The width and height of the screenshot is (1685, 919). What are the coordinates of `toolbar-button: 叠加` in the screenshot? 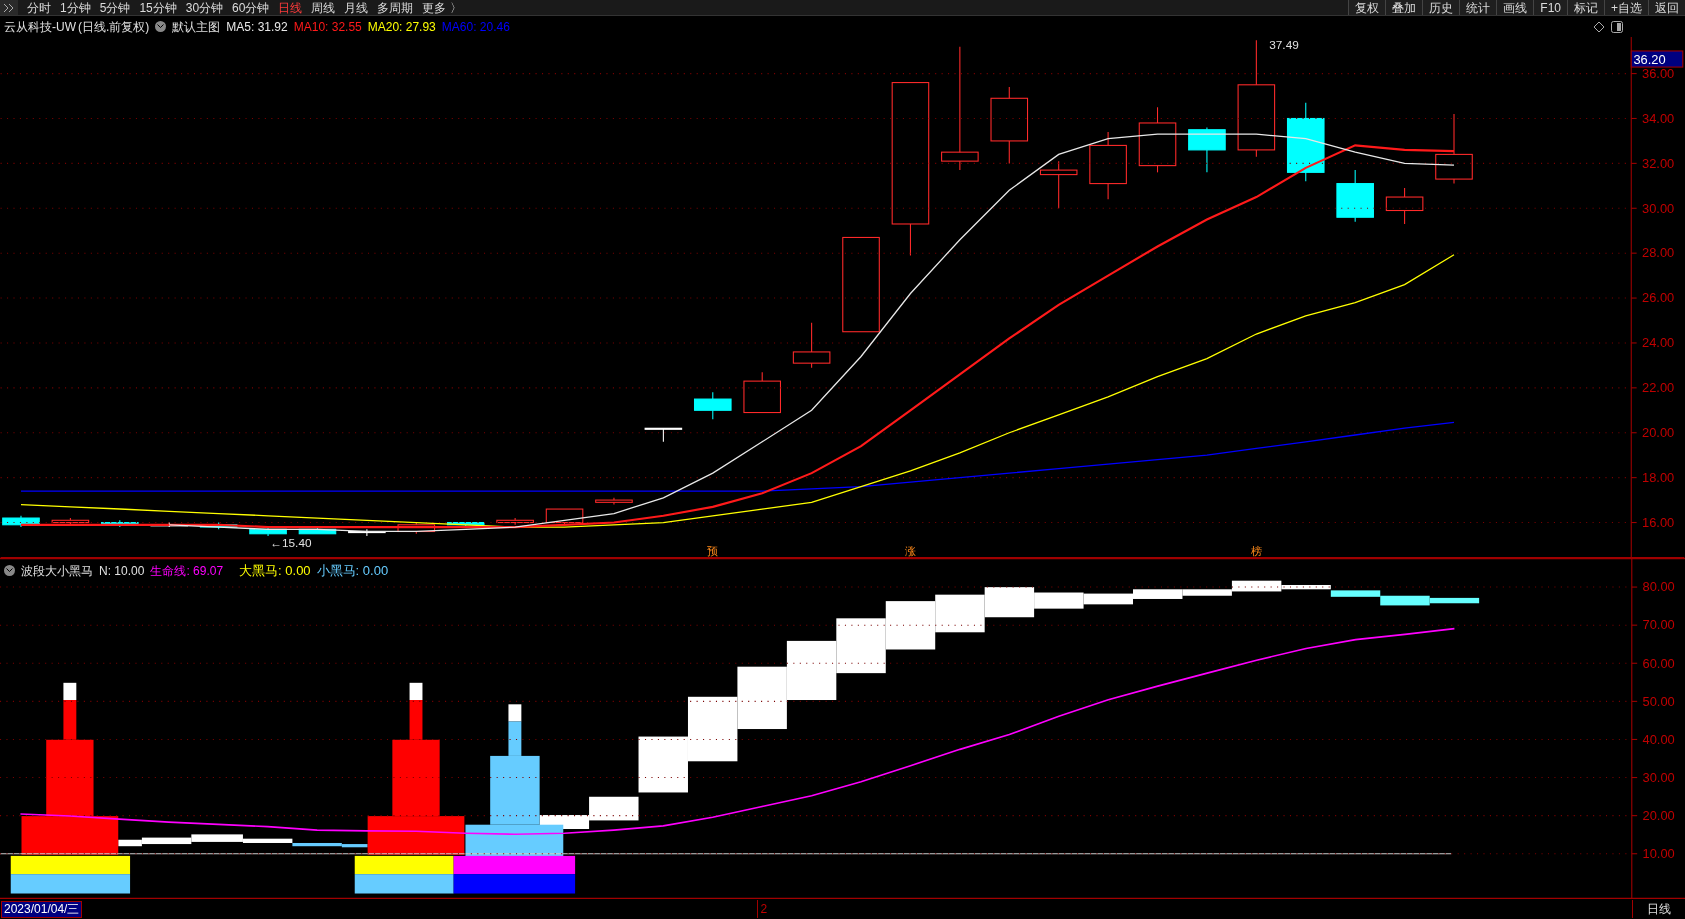 It's located at (1404, 7).